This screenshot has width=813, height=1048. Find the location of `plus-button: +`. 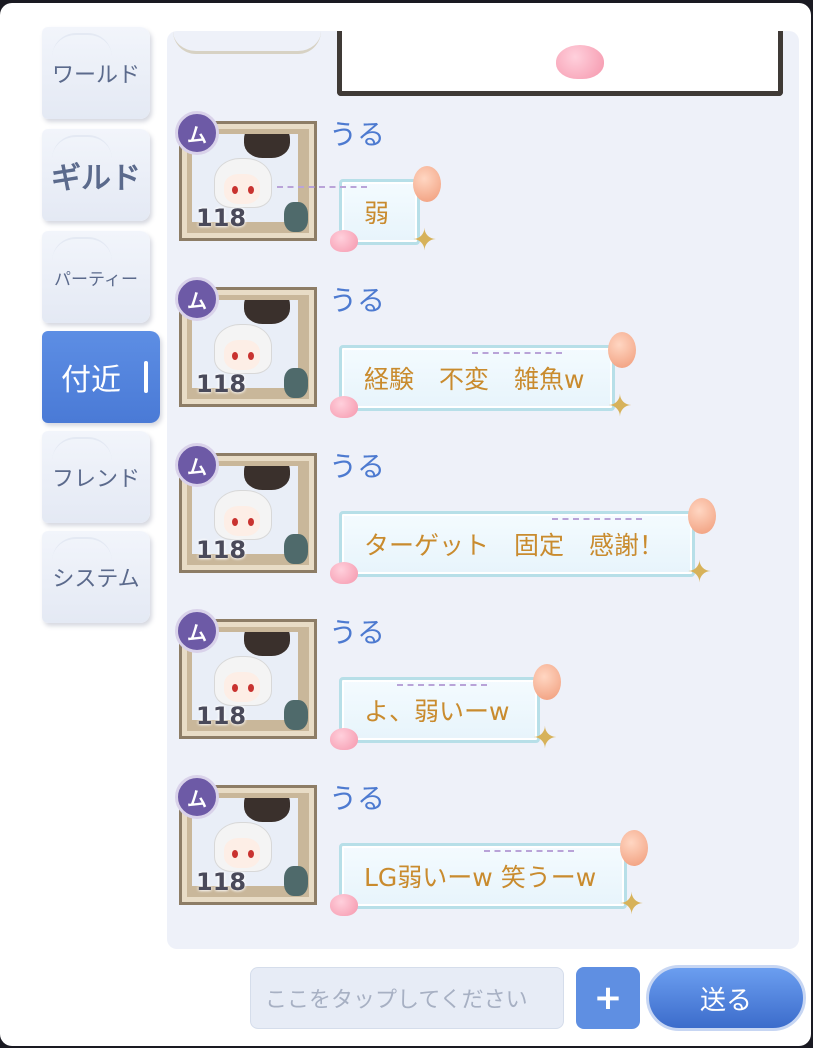

plus-button: + is located at coordinates (608, 998).